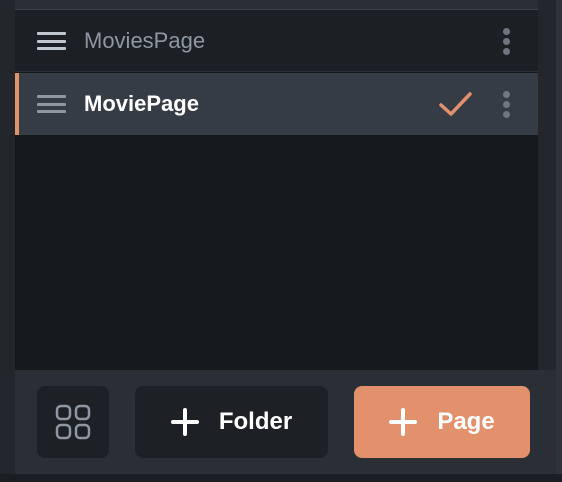 The image size is (562, 482). I want to click on page-row-label: MoviesPage, so click(145, 40).